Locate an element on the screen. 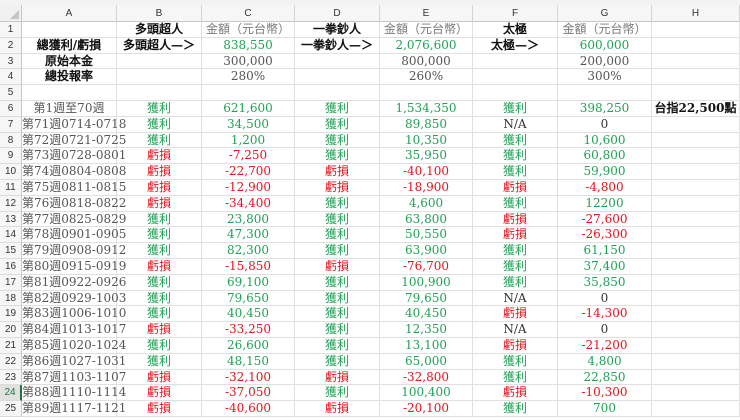 The image size is (740, 420). cell-f5 is located at coordinates (515, 93).